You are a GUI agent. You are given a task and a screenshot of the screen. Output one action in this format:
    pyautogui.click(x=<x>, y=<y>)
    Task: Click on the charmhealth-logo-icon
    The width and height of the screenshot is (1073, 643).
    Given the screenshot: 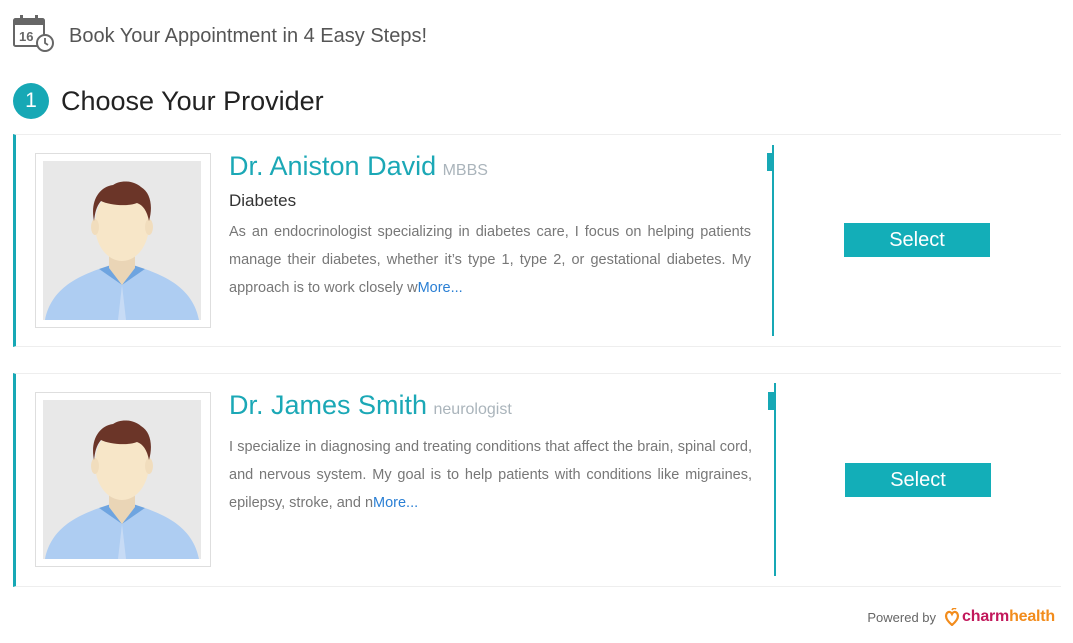 What is the action you would take?
    pyautogui.click(x=952, y=617)
    